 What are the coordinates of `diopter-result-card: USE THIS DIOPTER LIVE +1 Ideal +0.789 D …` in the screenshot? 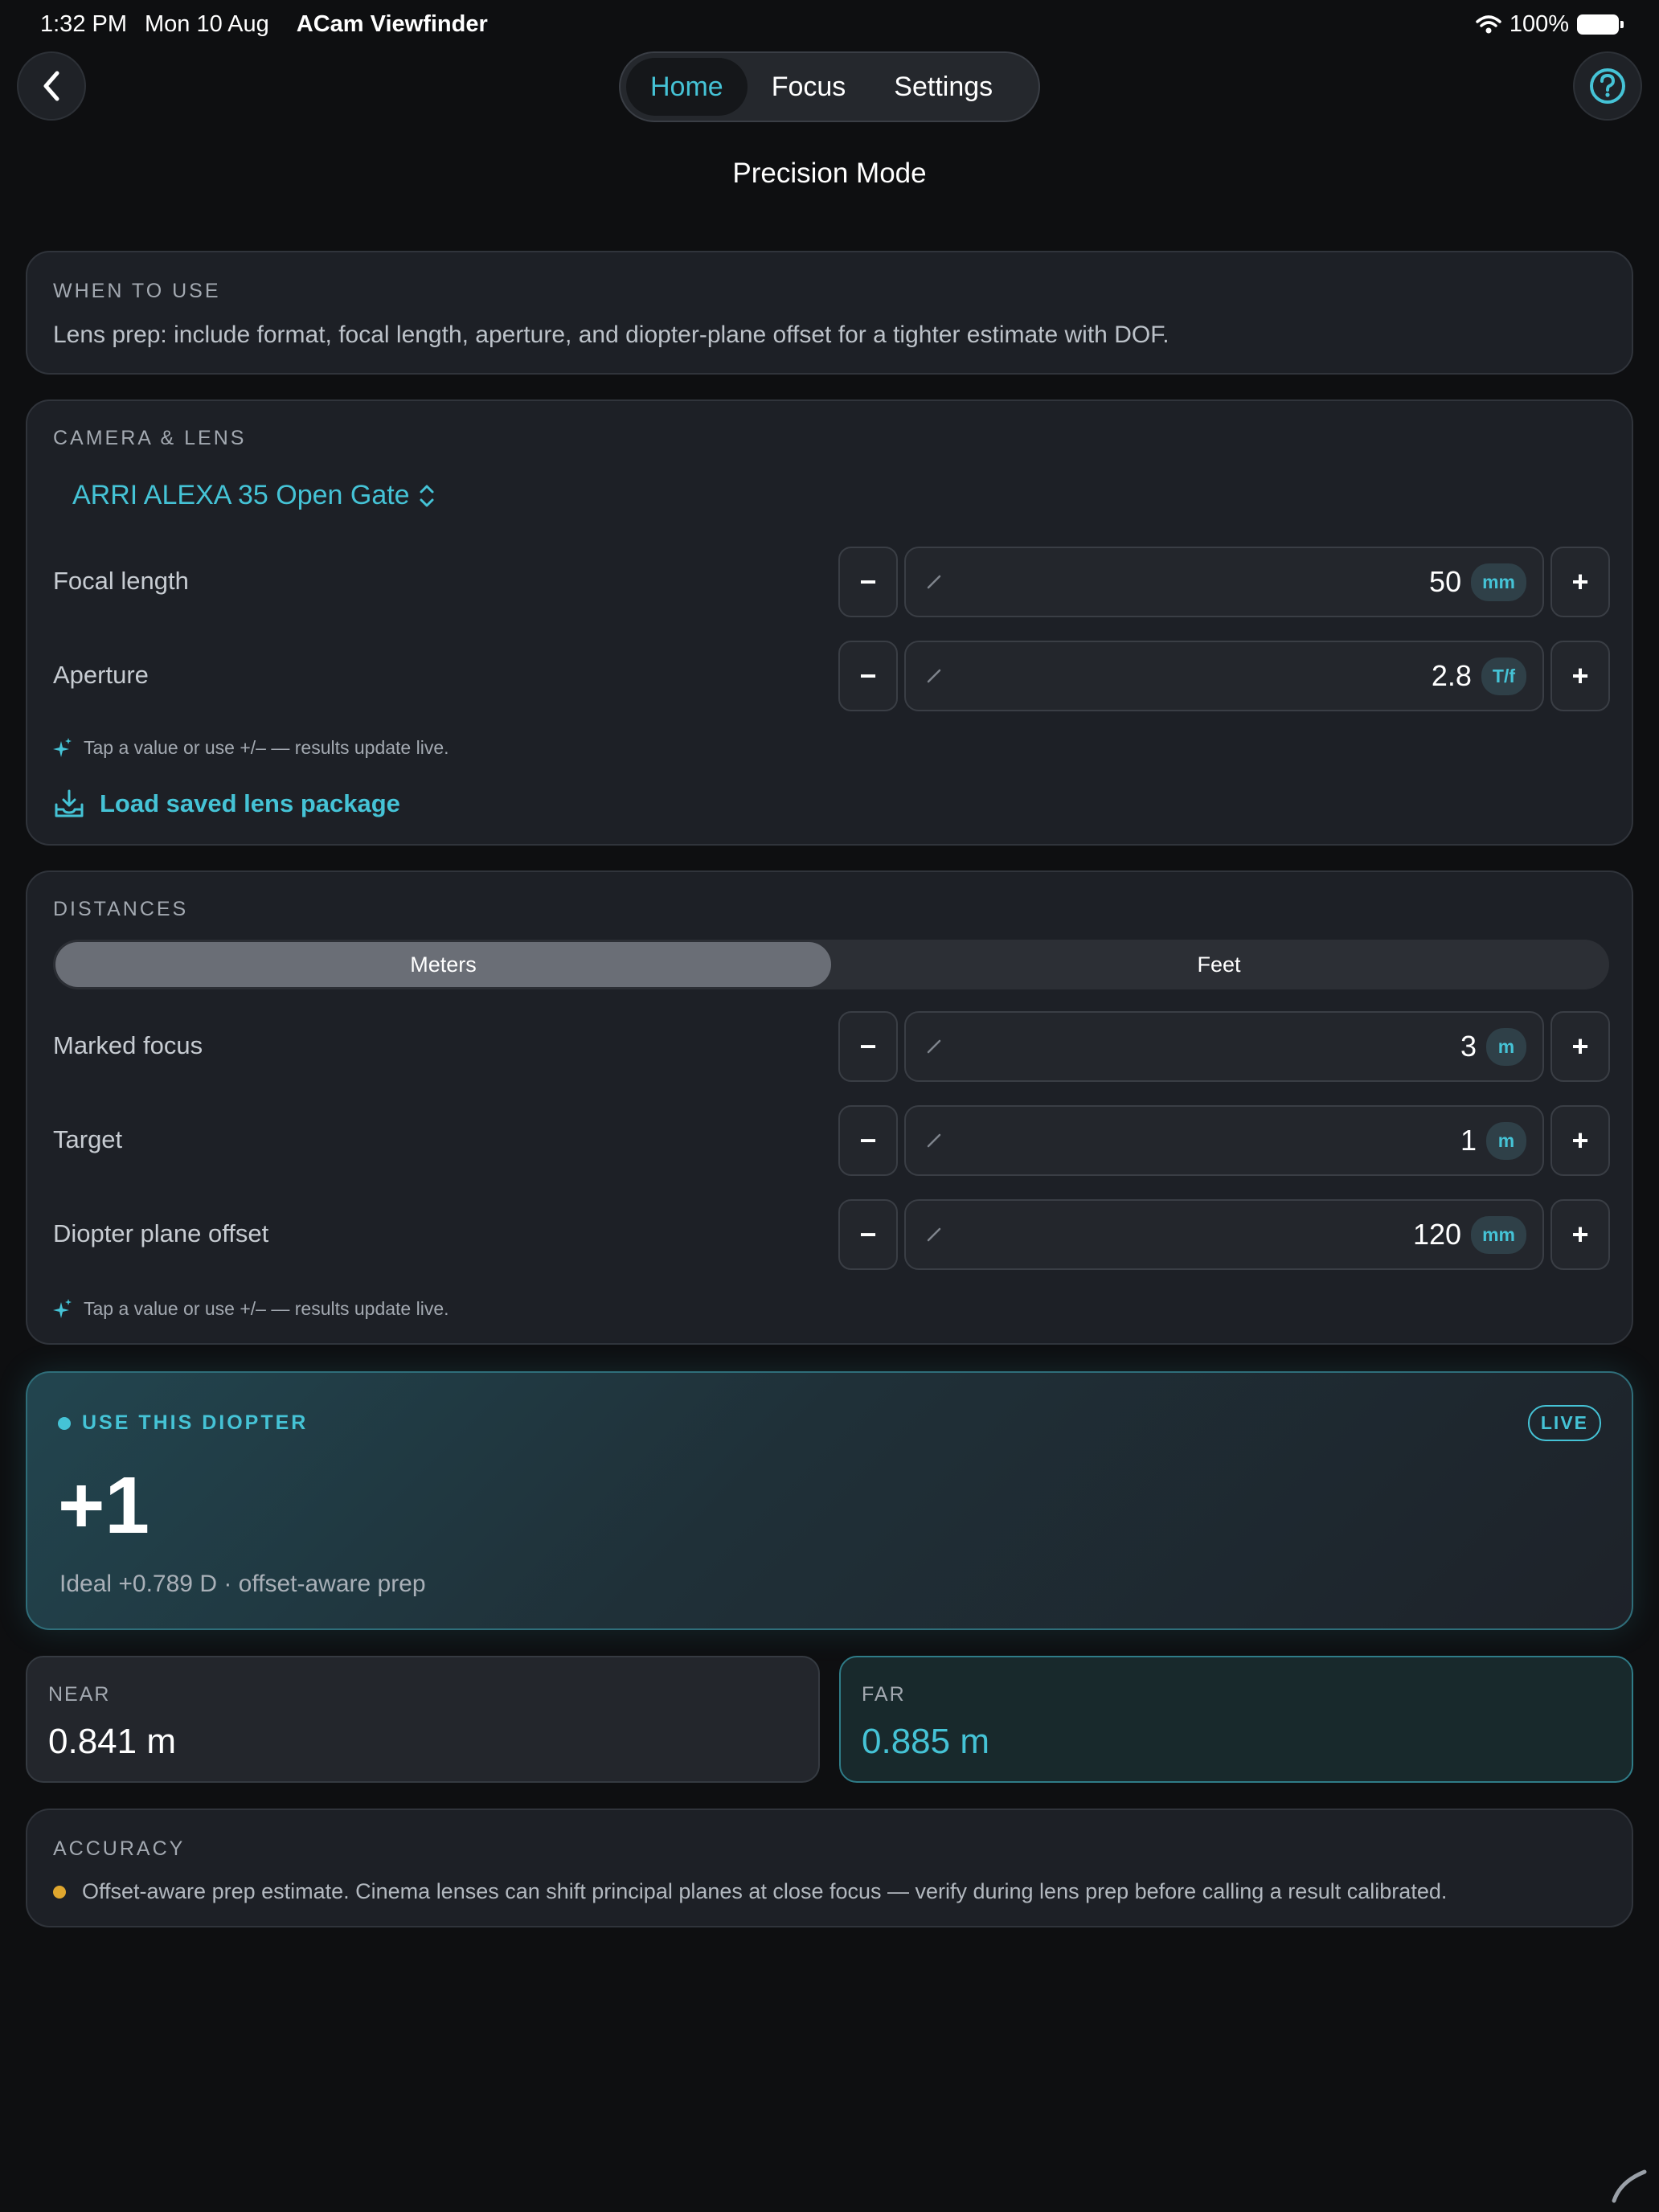 It's located at (829, 1500).